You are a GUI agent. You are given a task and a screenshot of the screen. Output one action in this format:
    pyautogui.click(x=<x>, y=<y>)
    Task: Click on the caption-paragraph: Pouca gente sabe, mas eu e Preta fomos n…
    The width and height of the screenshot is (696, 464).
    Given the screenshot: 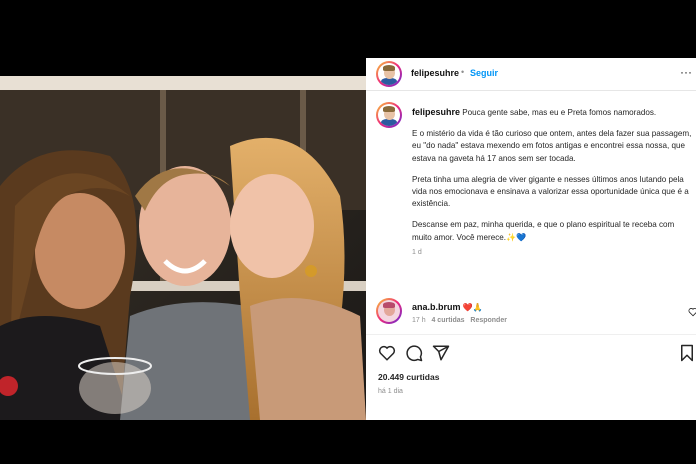 What is the action you would take?
    pyautogui.click(x=559, y=112)
    